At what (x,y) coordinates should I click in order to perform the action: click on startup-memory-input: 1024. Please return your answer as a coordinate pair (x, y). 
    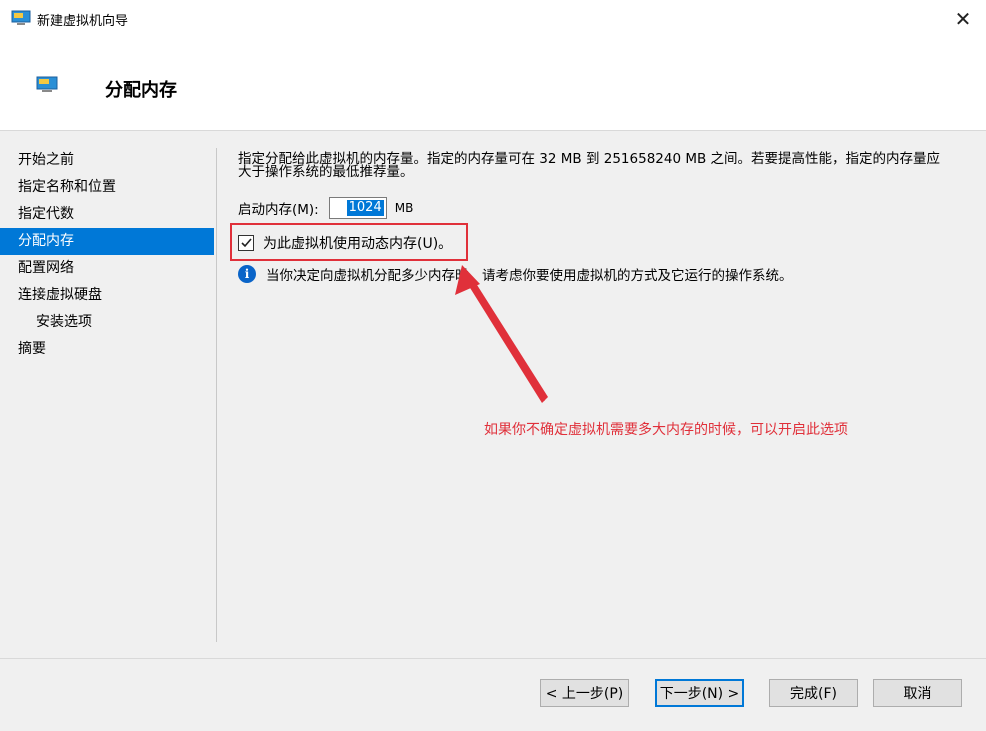
    Looking at the image, I should click on (357, 208).